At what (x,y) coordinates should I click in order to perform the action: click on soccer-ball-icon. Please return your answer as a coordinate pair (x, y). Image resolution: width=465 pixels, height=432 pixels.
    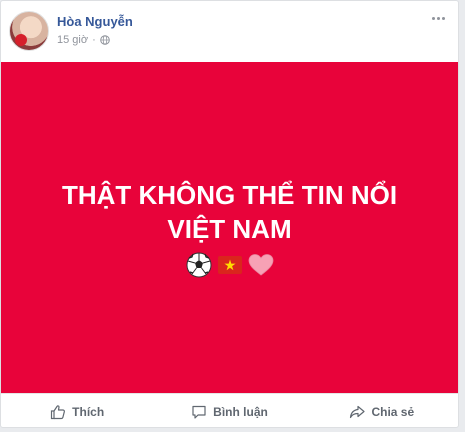
    Looking at the image, I should click on (198, 264).